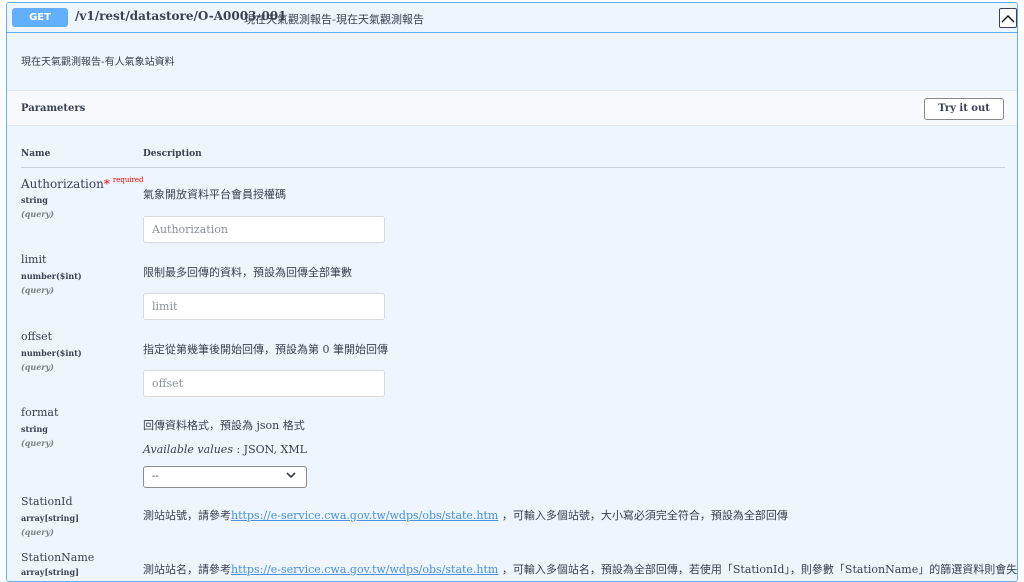 This screenshot has height=582, width=1024. What do you see at coordinates (82, 183) in the screenshot?
I see `param-name: Authorization* required` at bounding box center [82, 183].